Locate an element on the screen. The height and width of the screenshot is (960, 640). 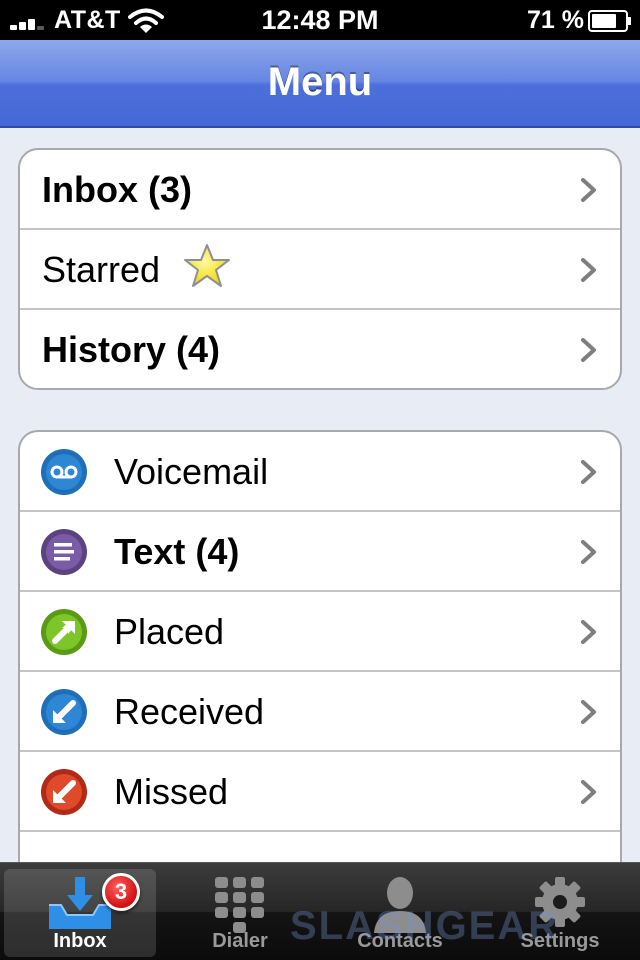
tab-label: Dialer is located at coordinates (240, 941).